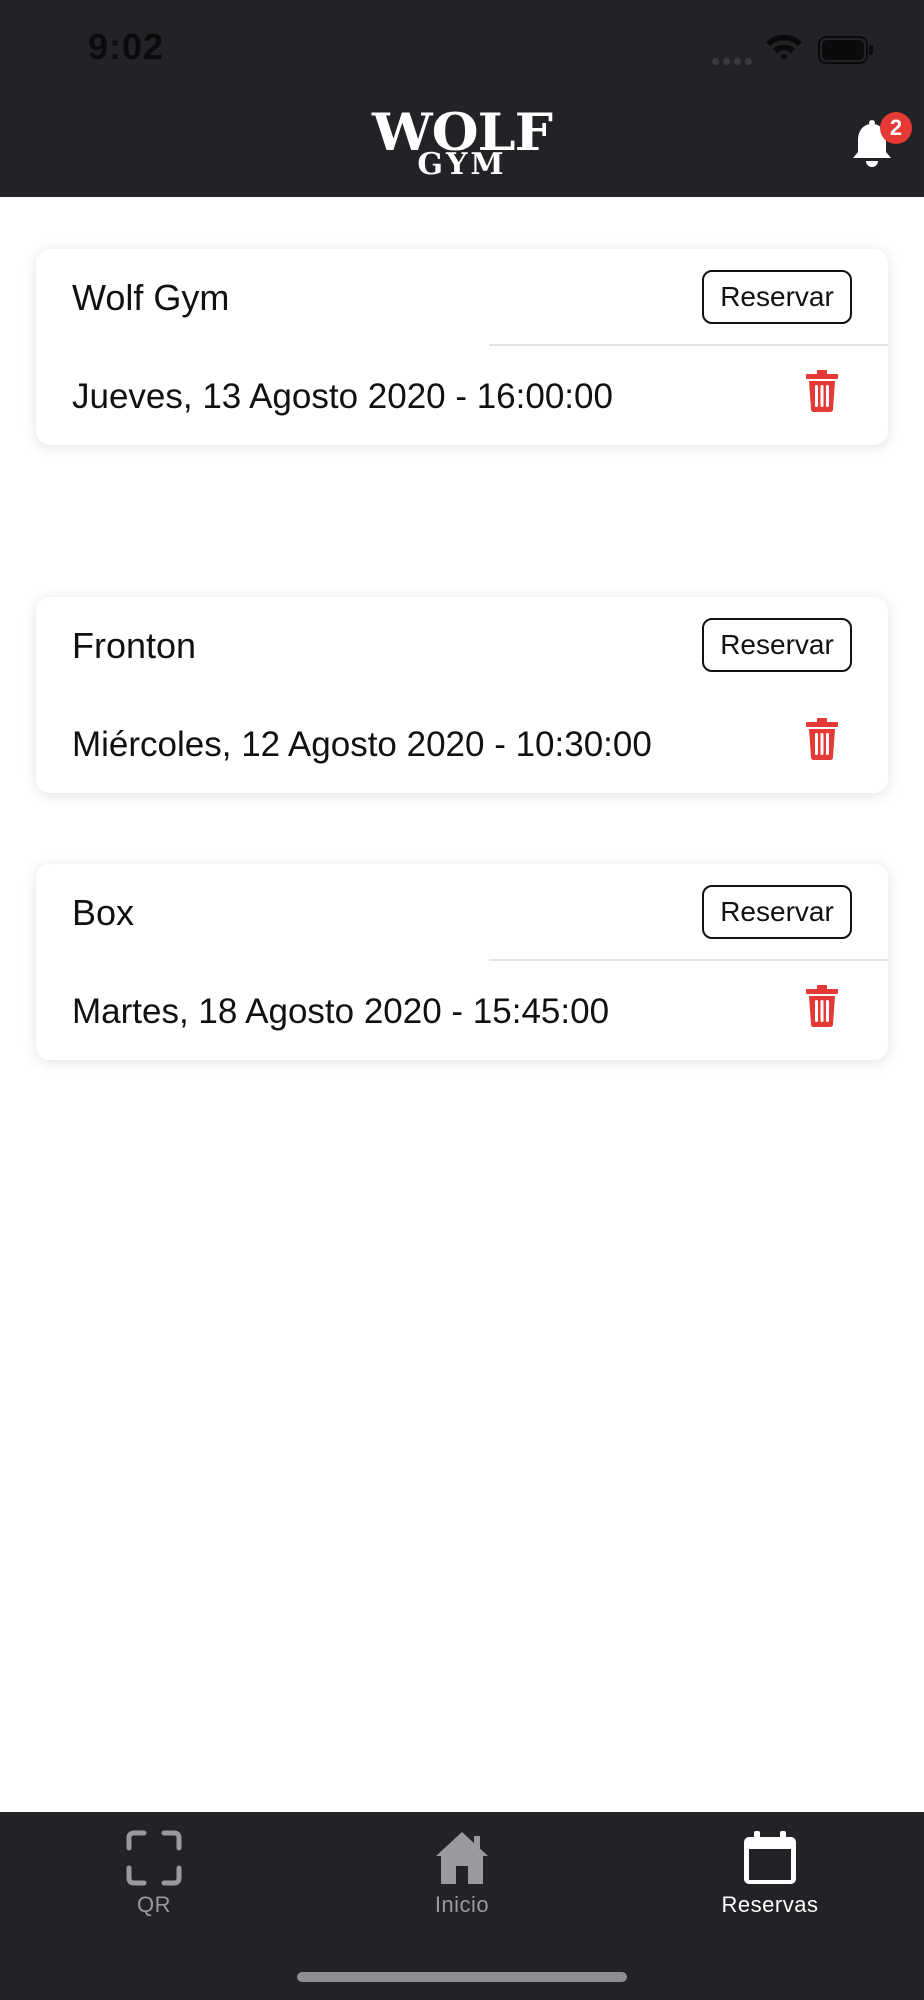  I want to click on facility-name: Fronton, so click(134, 645).